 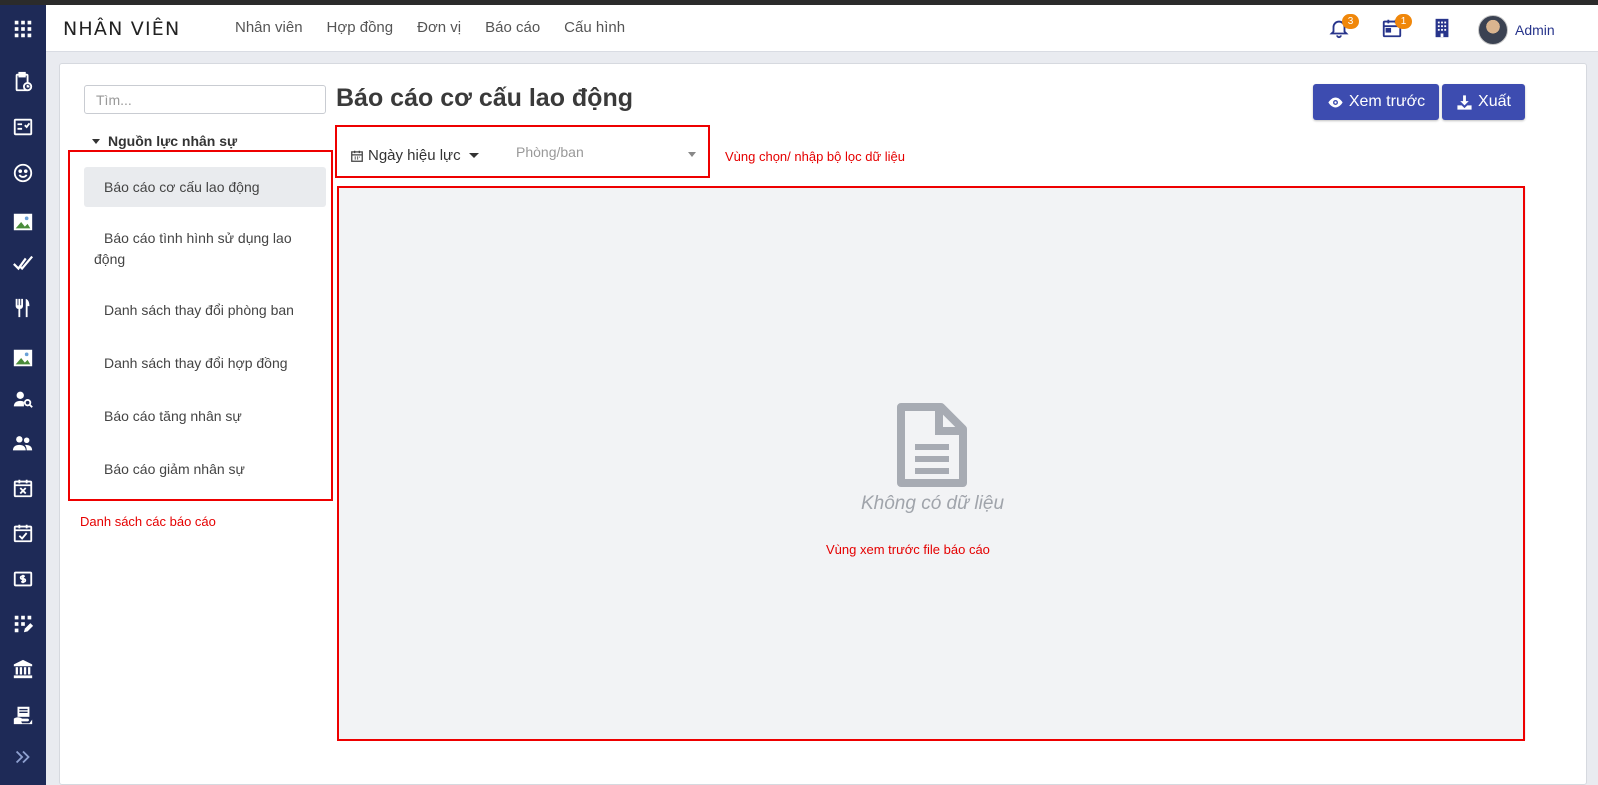 I want to click on chevron-down-icon, so click(x=692, y=154).